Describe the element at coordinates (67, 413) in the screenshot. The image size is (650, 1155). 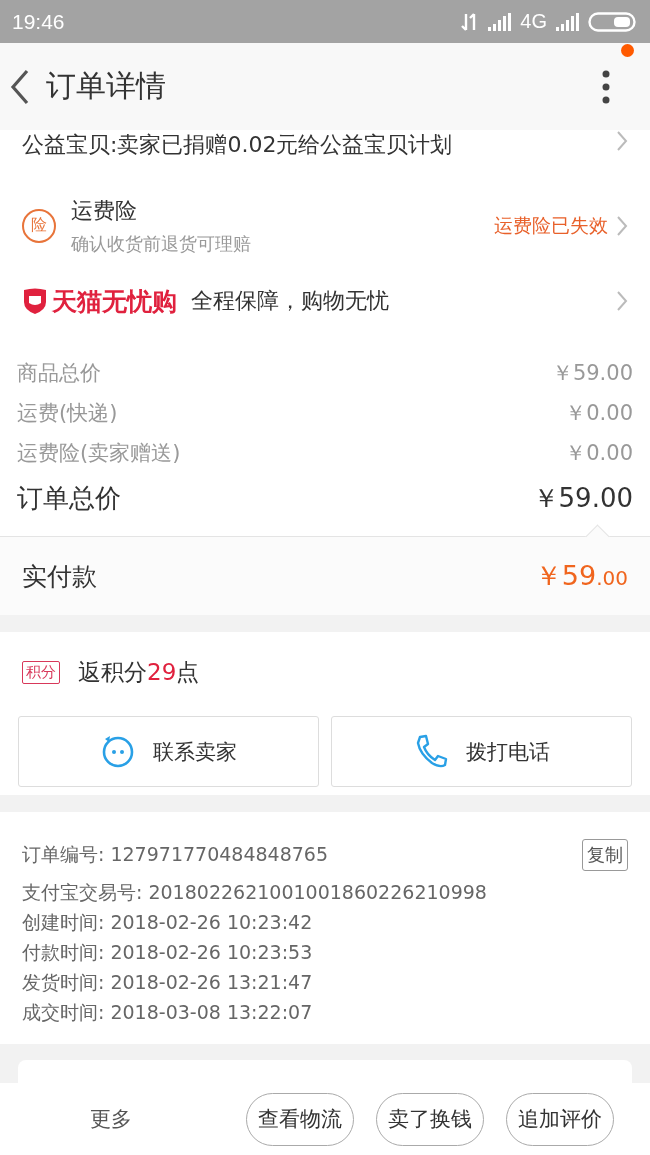
I see `price-label: 运费(快递)` at that location.